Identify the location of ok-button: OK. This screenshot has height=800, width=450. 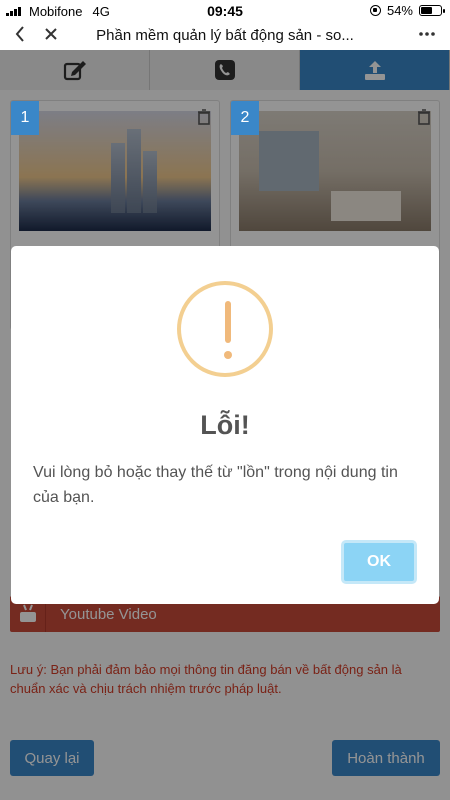
(379, 562).